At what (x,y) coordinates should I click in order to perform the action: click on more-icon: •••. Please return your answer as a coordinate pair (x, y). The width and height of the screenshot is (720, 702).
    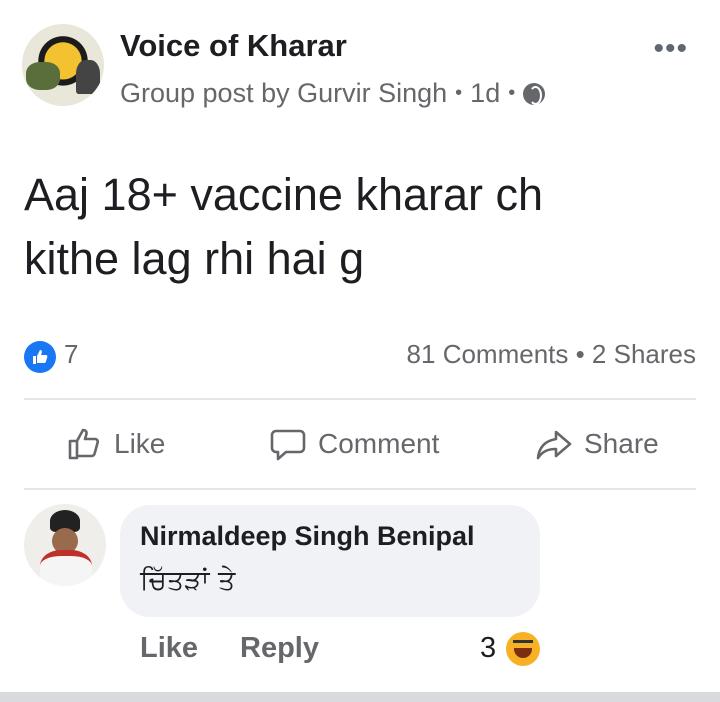
    Looking at the image, I should click on (670, 49).